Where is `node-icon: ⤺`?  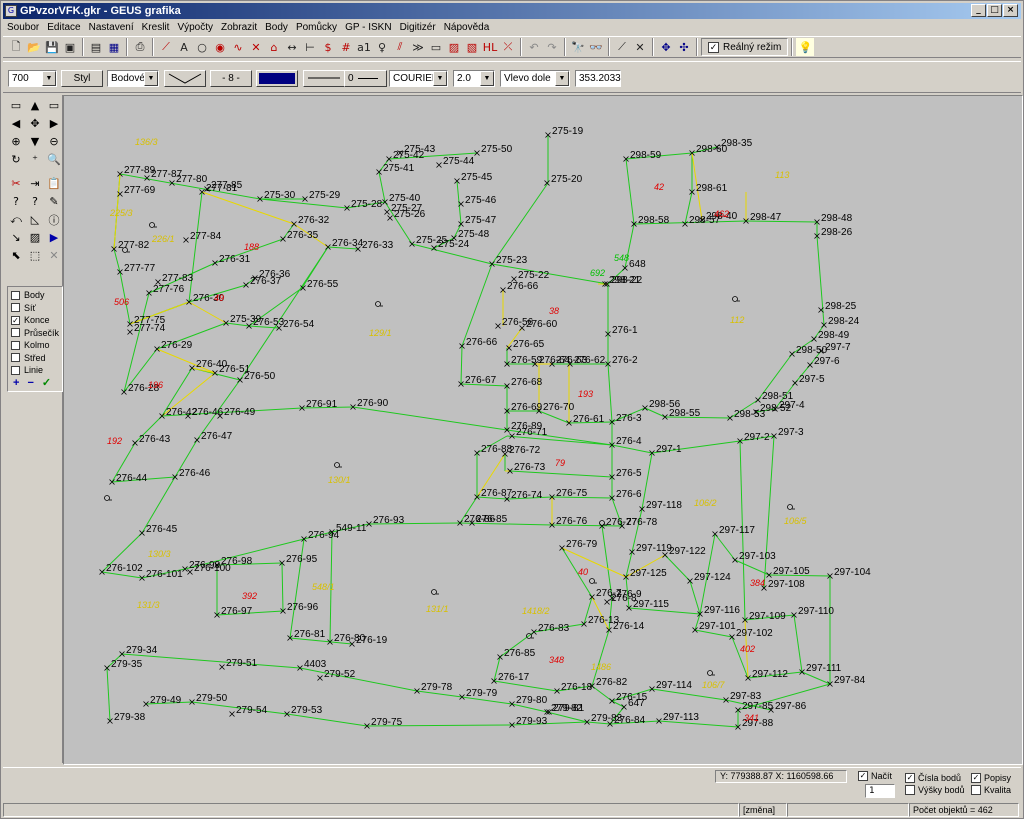
node-icon: ⤺ is located at coordinates (16, 219).